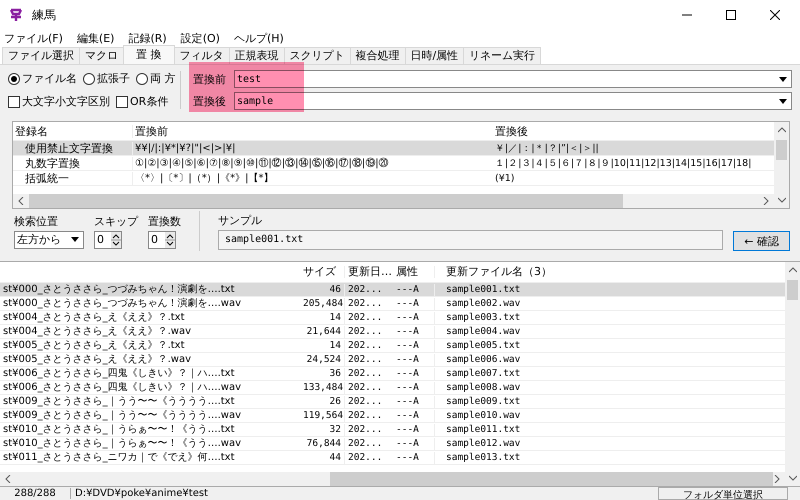  What do you see at coordinates (322, 360) in the screenshot?
I see `table-cell: 24,524` at bounding box center [322, 360].